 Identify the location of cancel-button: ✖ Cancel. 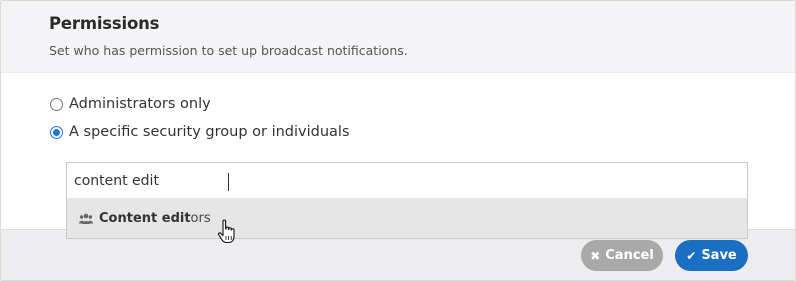
(622, 255).